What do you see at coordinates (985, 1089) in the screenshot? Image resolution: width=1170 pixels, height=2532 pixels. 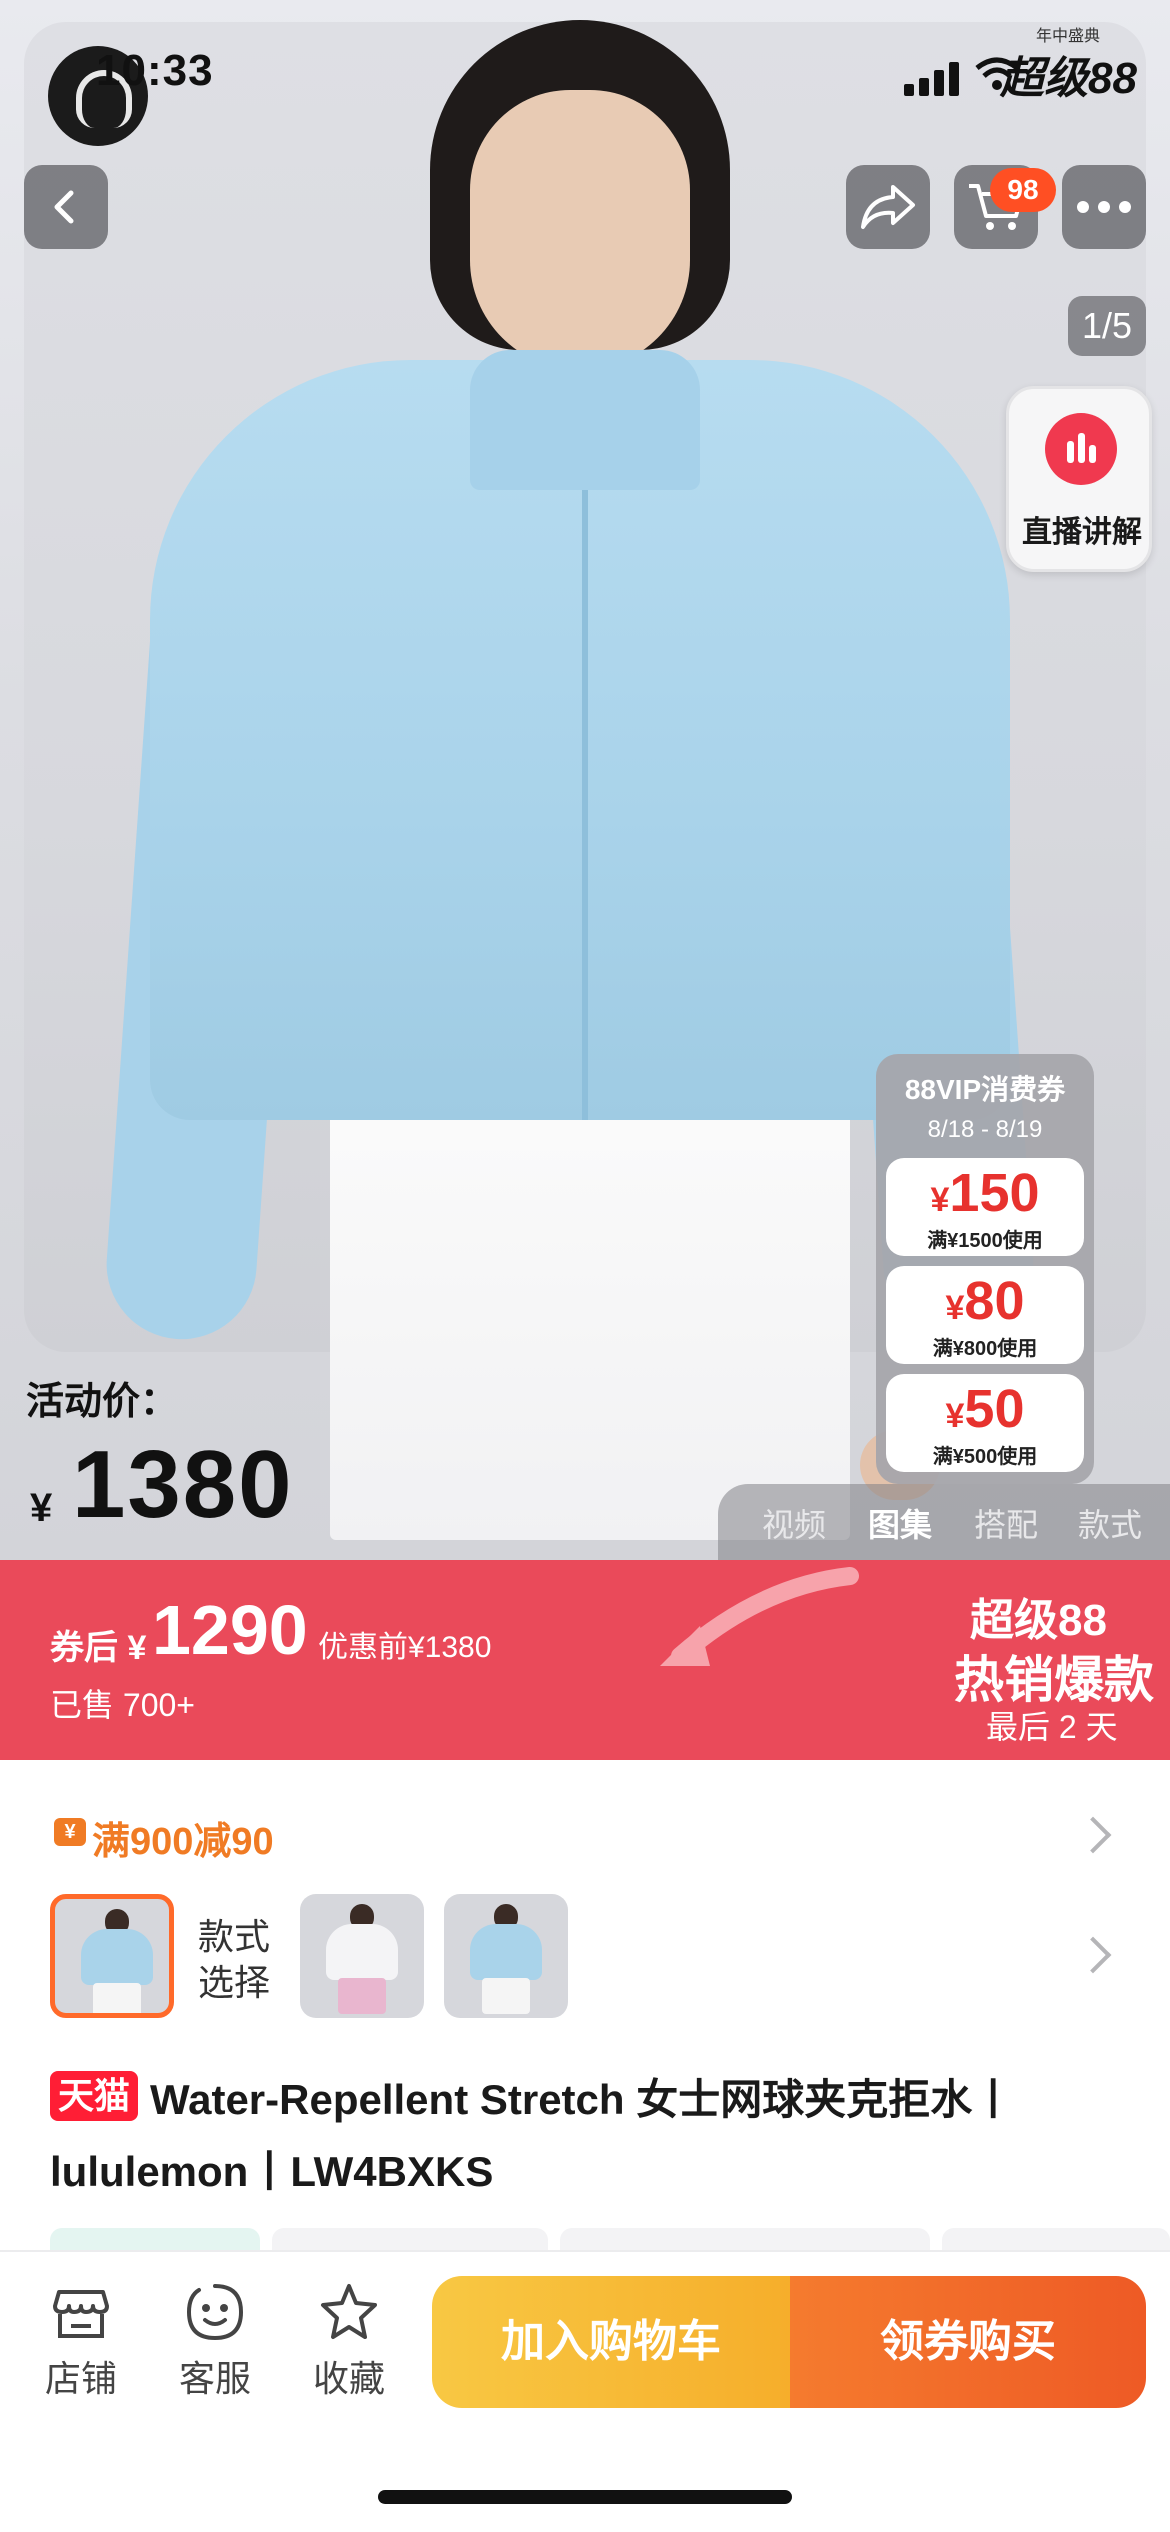 I see `vip-coupon-title: 88VIP消费券` at bounding box center [985, 1089].